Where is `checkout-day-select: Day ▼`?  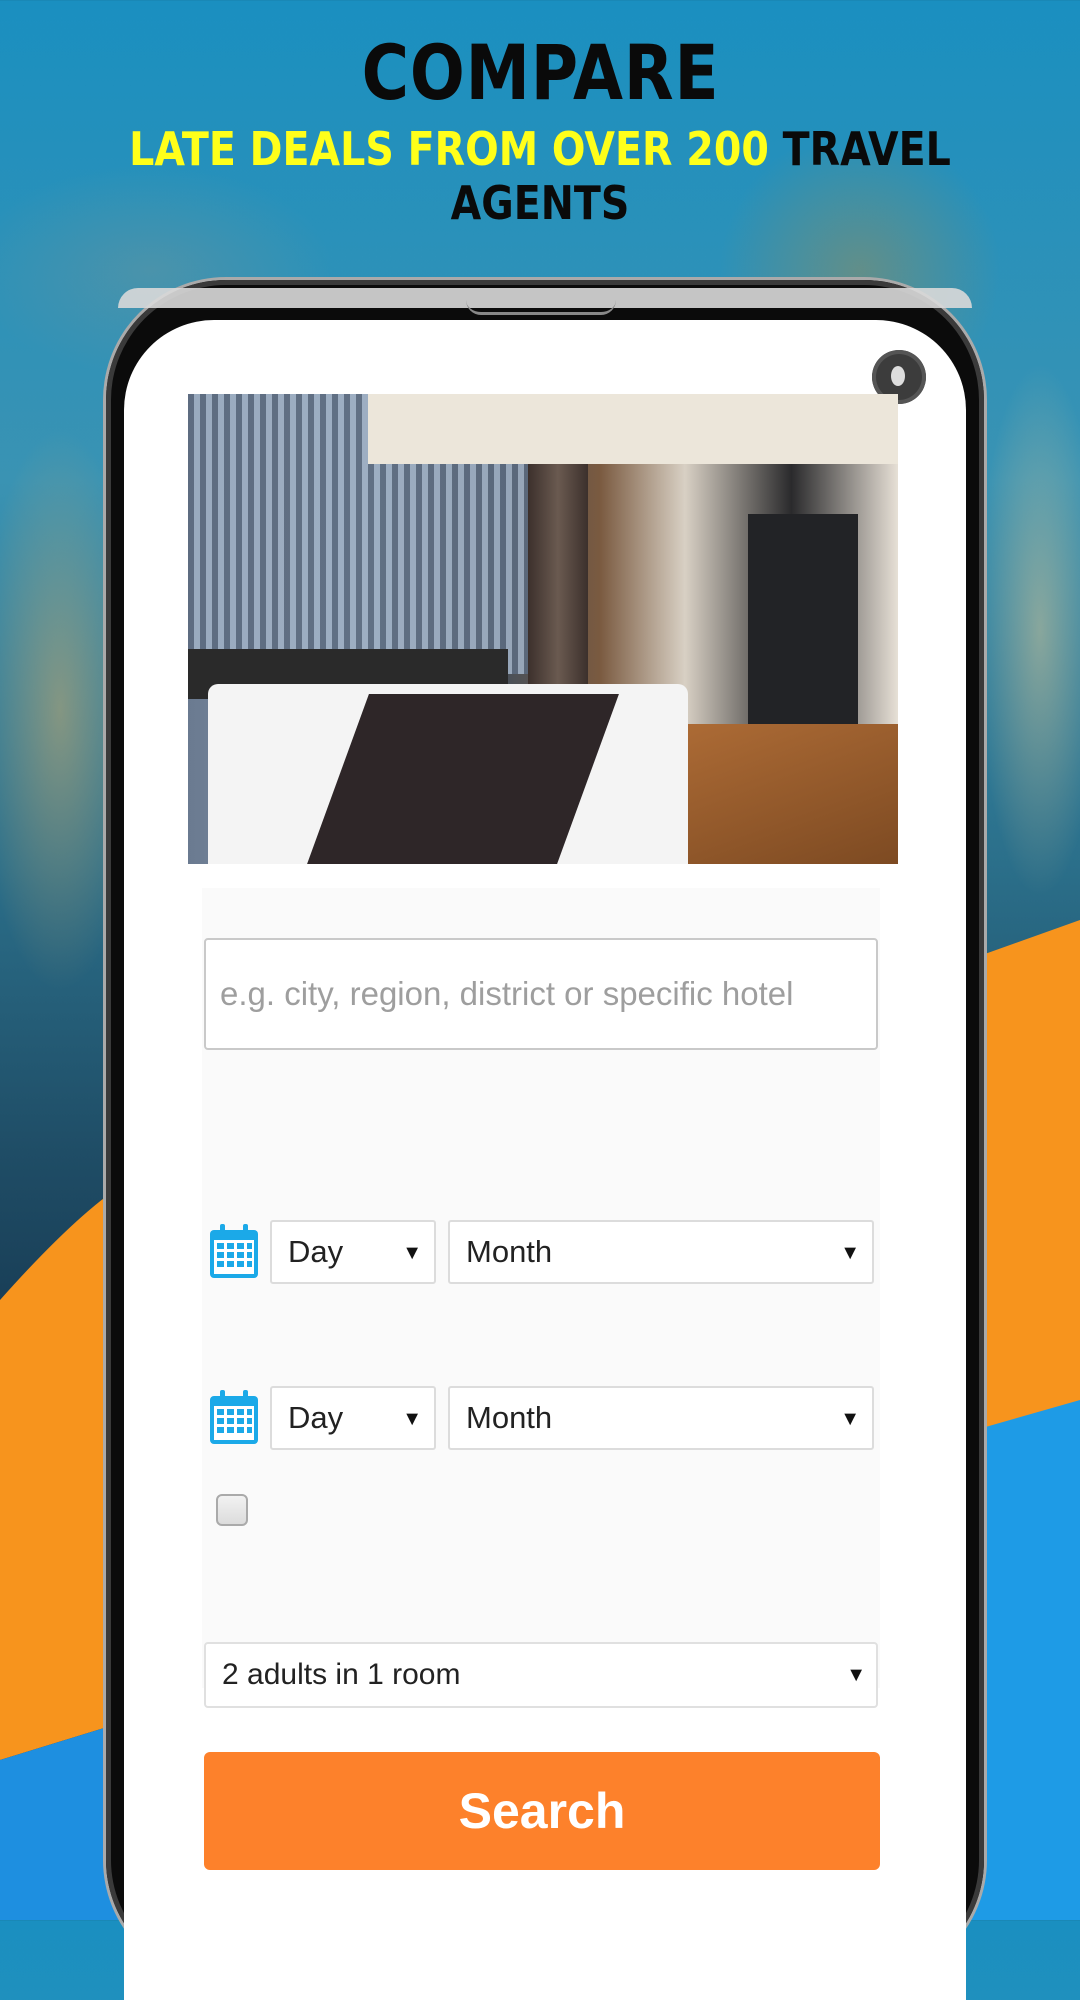
checkout-day-select: Day ▼ is located at coordinates (353, 1418).